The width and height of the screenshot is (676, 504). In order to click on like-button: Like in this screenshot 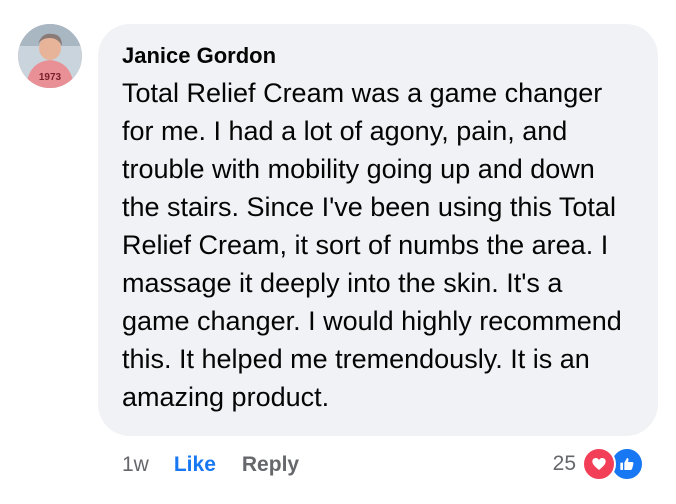, I will do `click(195, 465)`.